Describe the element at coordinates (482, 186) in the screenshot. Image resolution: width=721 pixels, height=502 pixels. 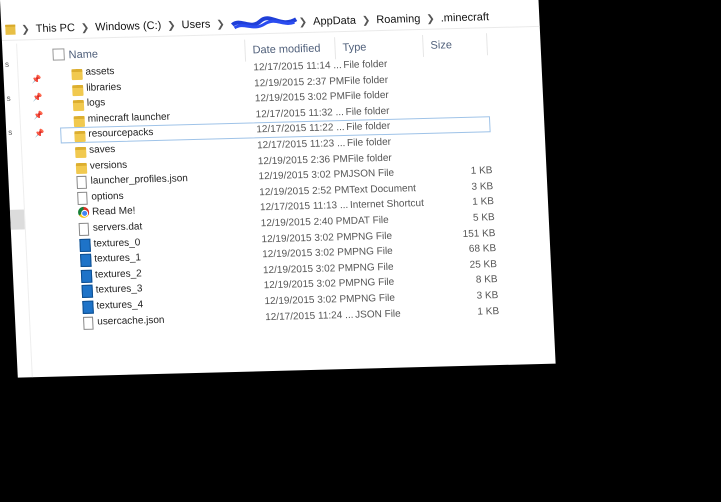
I see `file-size: 3 KB` at that location.